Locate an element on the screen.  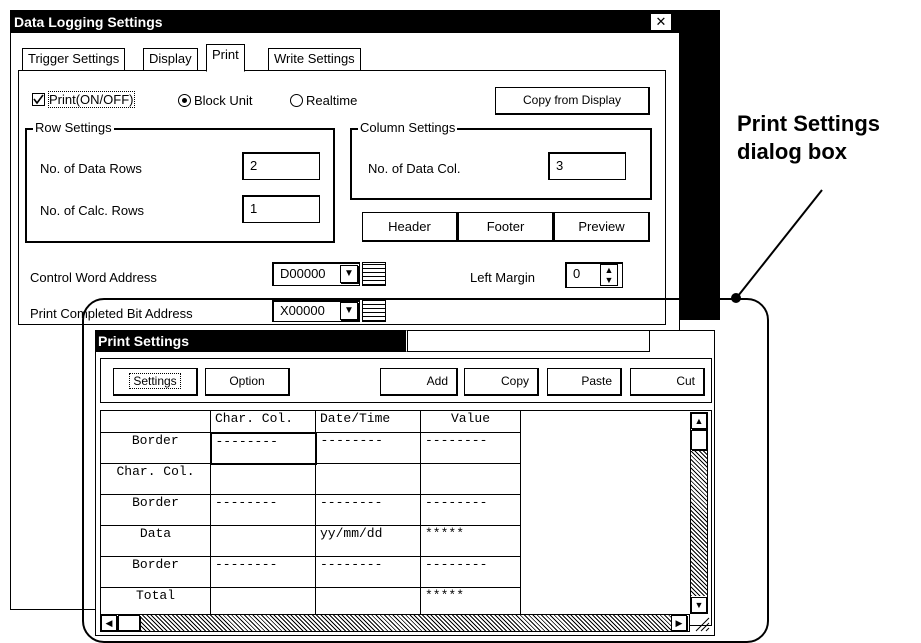
scroll-track is located at coordinates (699, 523).